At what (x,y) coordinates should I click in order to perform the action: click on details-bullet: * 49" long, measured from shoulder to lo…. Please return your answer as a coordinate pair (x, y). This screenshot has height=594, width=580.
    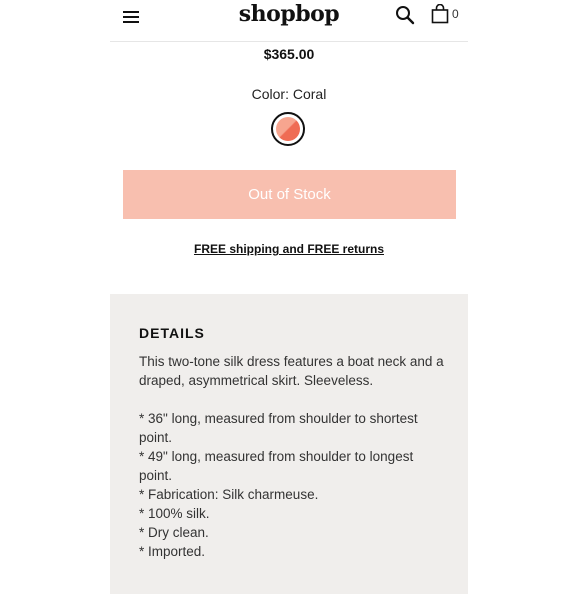
    Looking at the image, I should click on (276, 466).